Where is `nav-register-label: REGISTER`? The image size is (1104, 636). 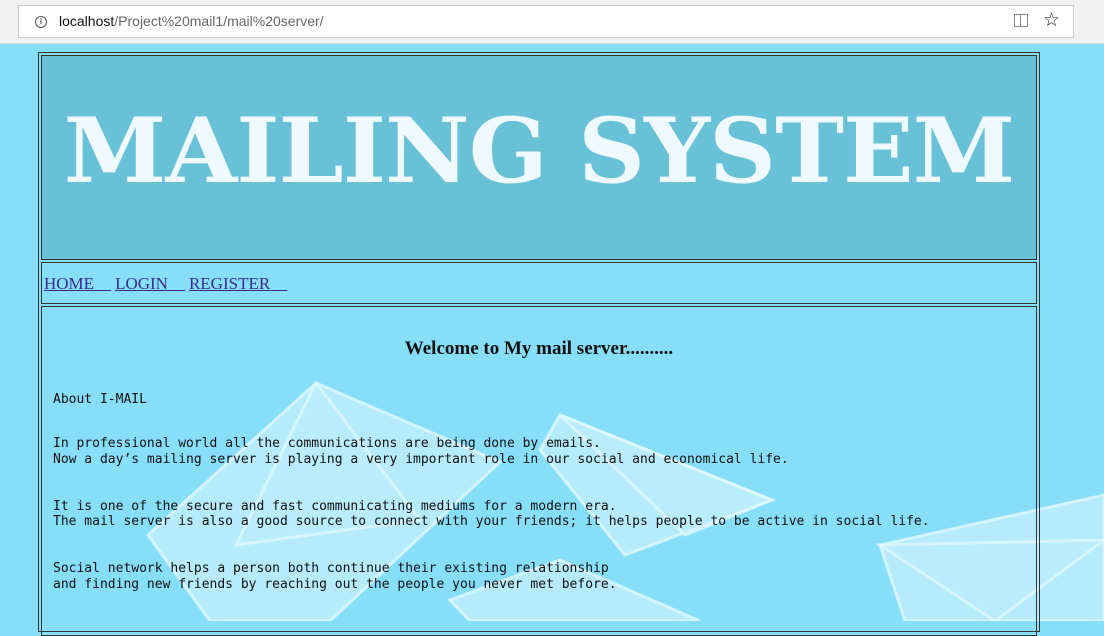 nav-register-label: REGISTER is located at coordinates (229, 283).